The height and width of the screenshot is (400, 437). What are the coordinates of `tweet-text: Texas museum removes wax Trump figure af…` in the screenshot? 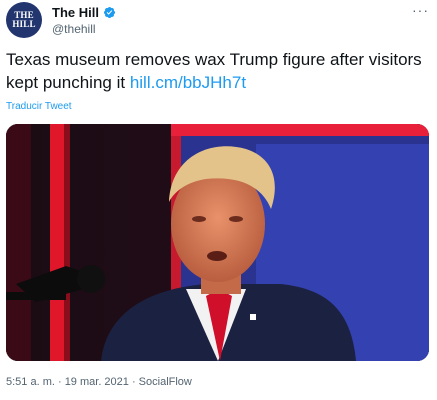 It's located at (216, 71).